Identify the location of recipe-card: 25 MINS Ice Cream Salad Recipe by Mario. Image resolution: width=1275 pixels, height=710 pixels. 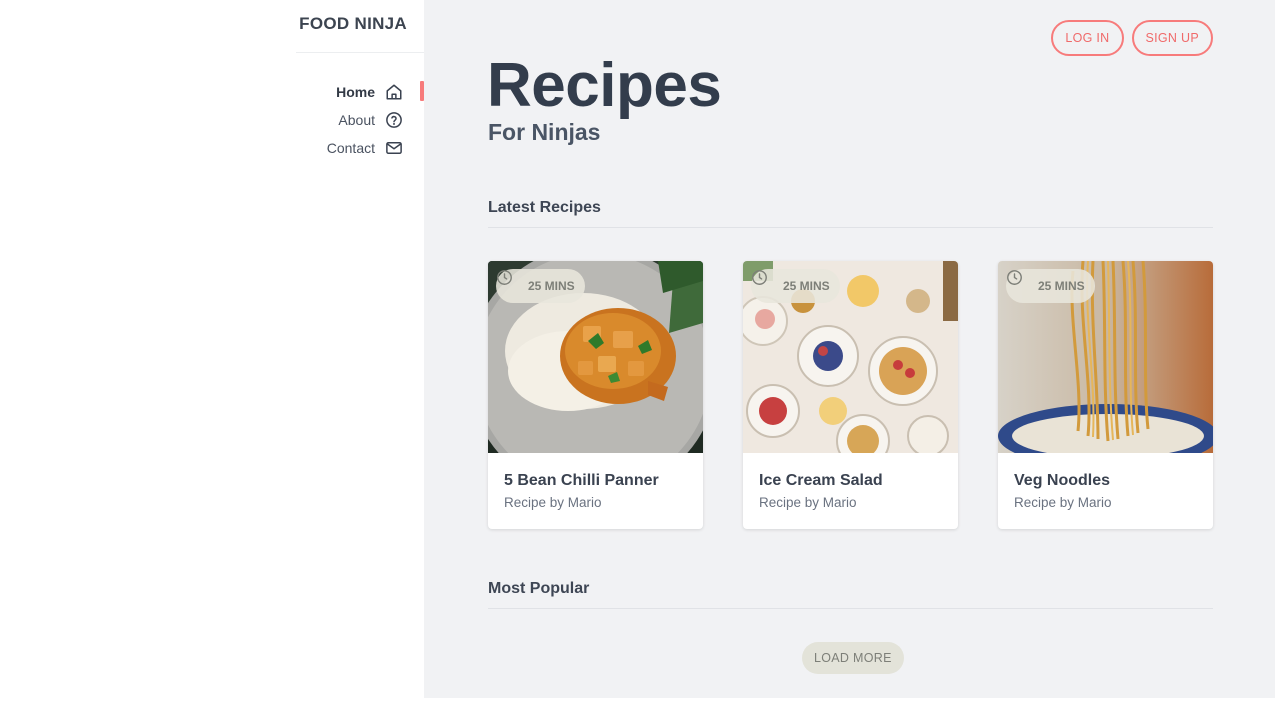
(850, 395).